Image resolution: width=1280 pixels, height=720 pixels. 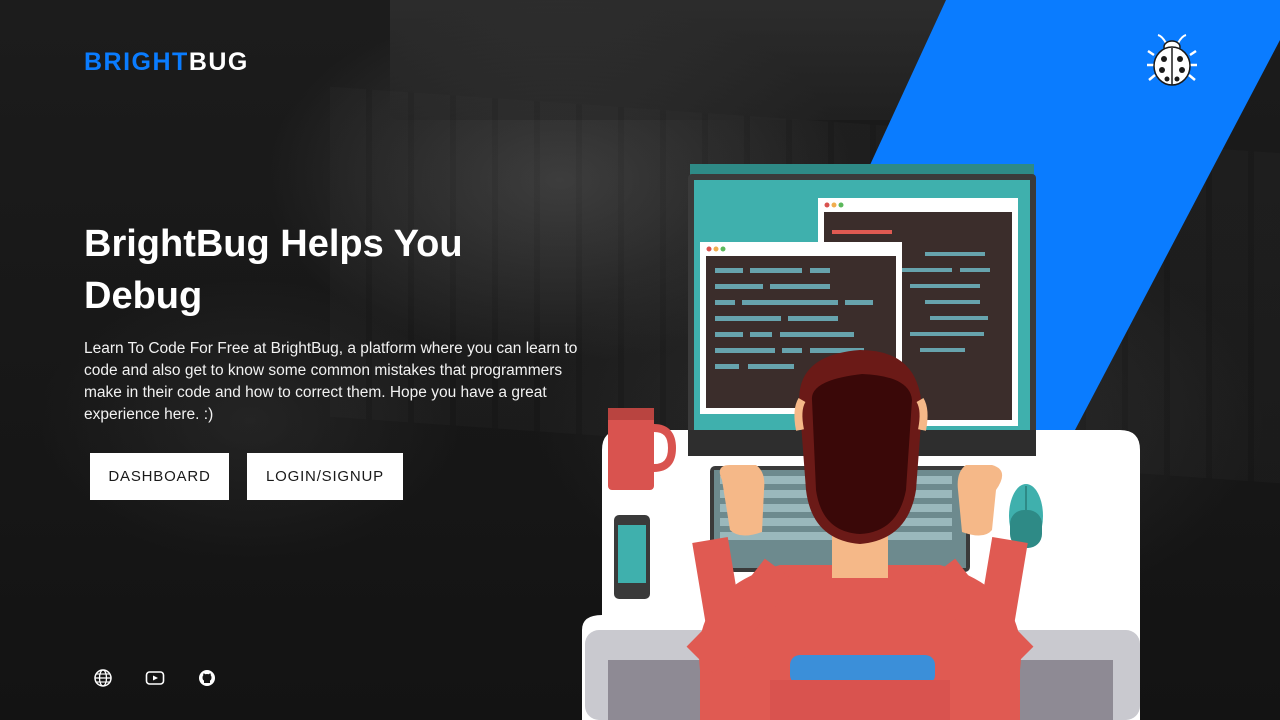 I want to click on youtube-icon, so click(x=155, y=678).